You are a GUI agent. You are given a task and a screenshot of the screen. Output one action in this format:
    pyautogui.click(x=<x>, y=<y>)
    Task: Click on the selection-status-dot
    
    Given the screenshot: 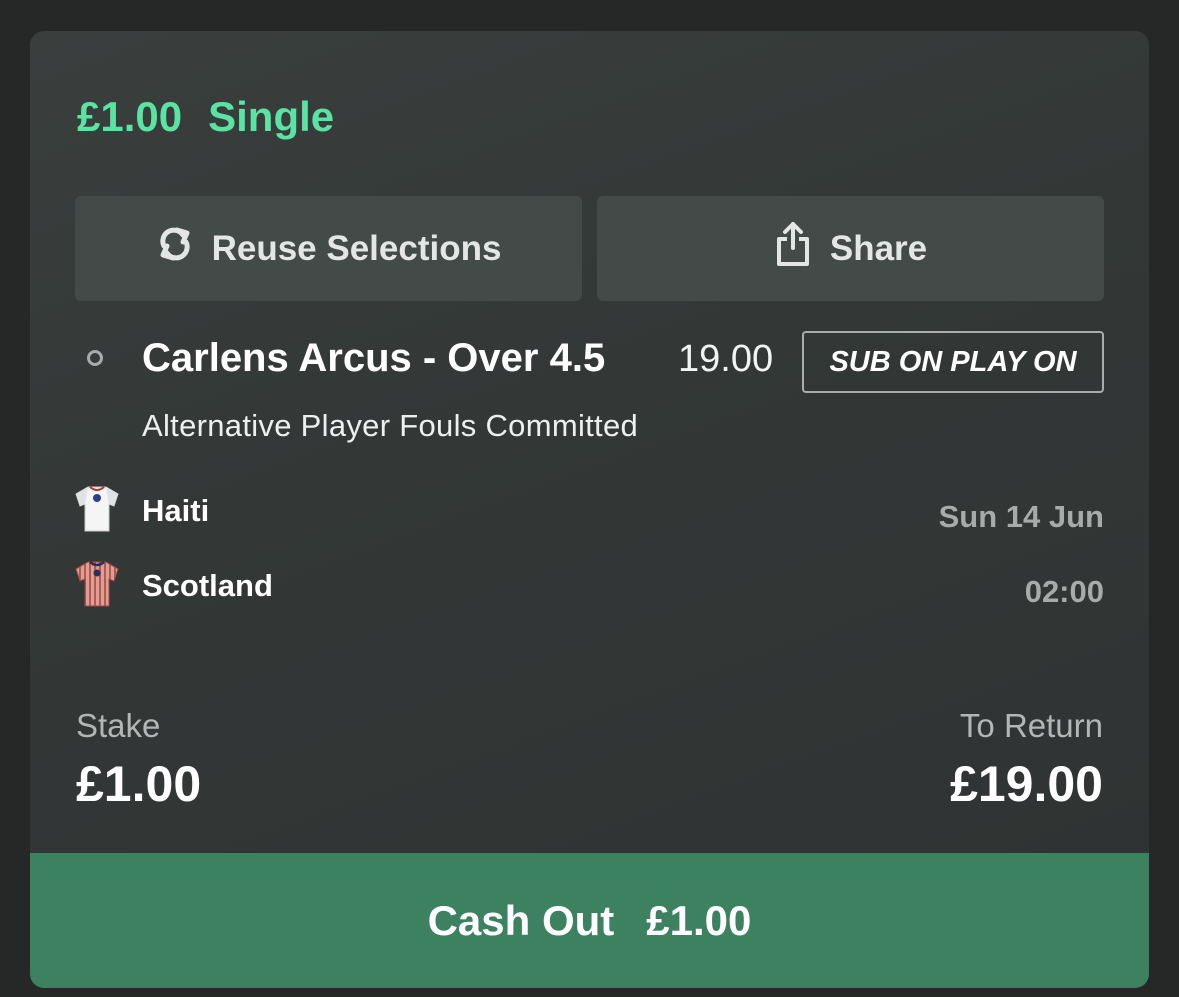 What is the action you would take?
    pyautogui.click(x=95, y=358)
    